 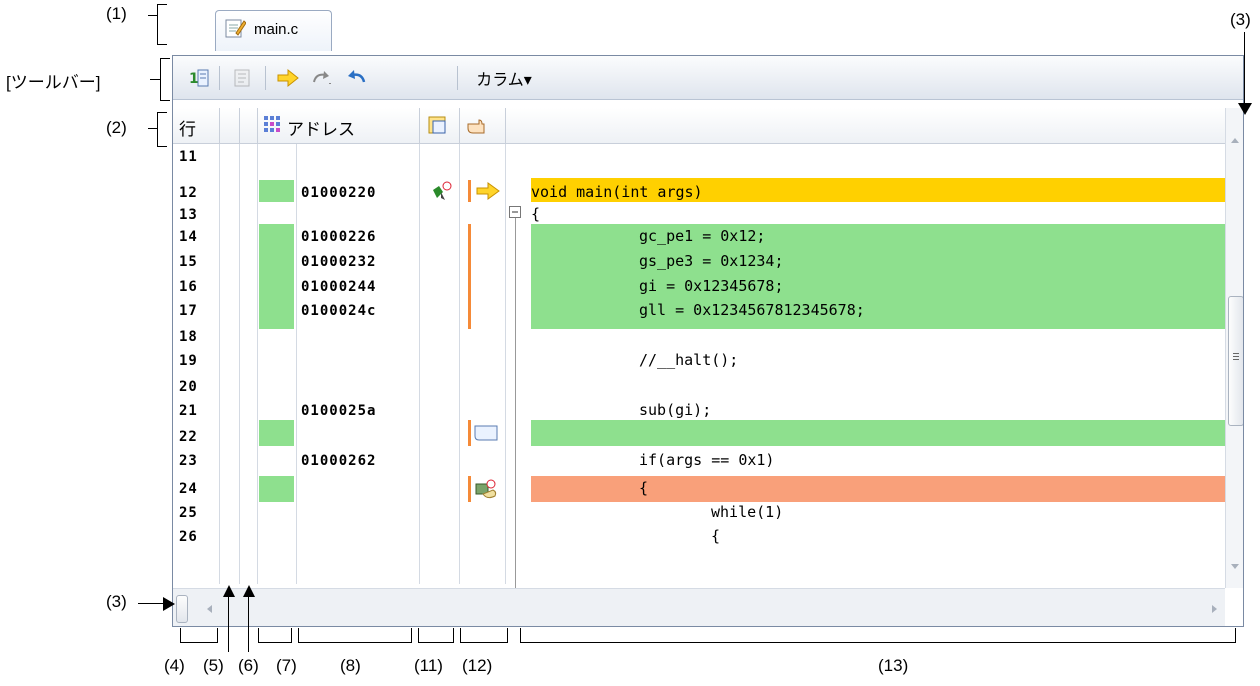 What do you see at coordinates (339, 287) in the screenshot?
I see `address-value: 01000244` at bounding box center [339, 287].